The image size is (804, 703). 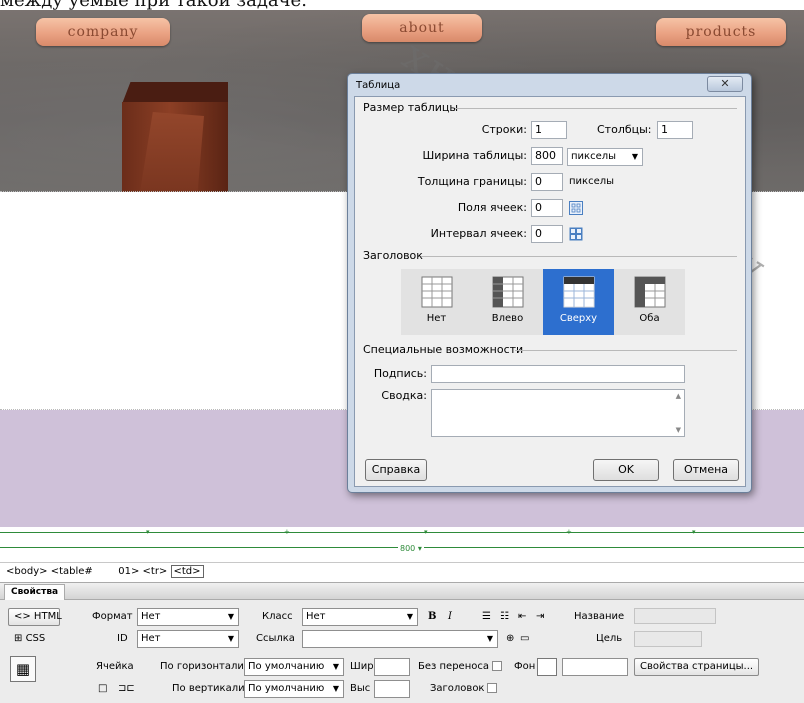 What do you see at coordinates (188, 617) in the screenshot?
I see `format-select: Нет ▼` at bounding box center [188, 617].